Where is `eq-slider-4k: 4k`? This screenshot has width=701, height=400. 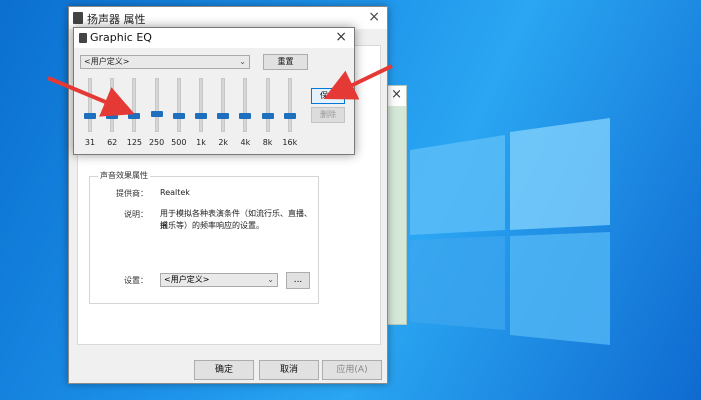 eq-slider-4k: 4k is located at coordinates (245, 116).